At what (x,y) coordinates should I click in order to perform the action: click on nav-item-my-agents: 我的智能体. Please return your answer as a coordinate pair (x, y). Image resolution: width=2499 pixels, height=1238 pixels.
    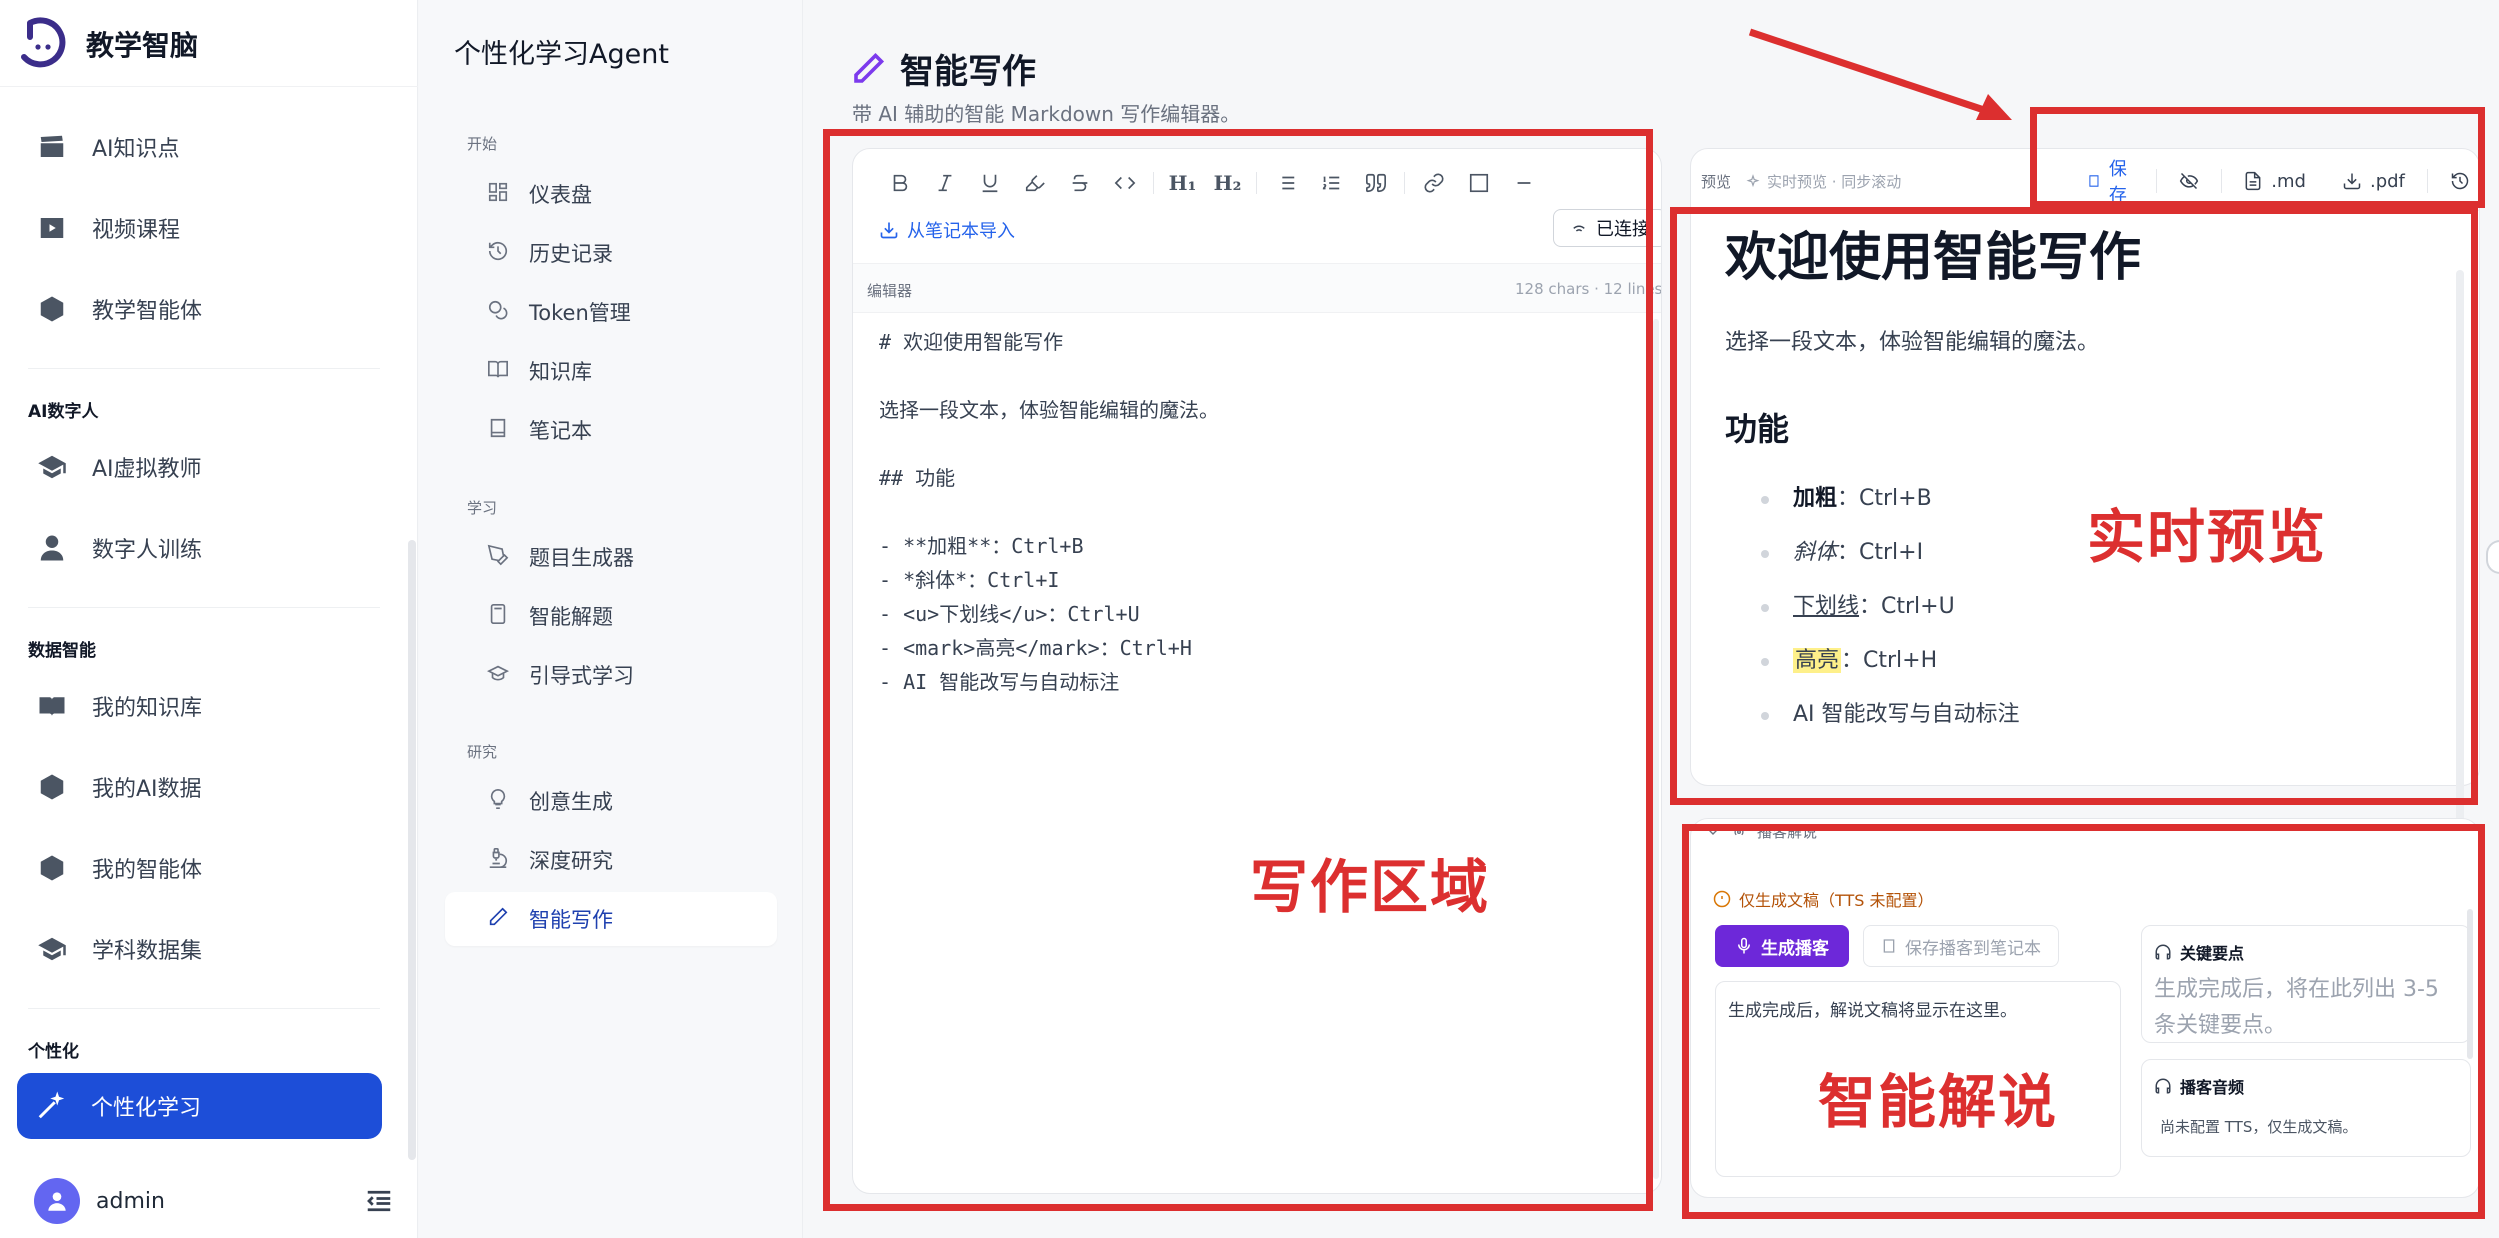
    Looking at the image, I should click on (199, 868).